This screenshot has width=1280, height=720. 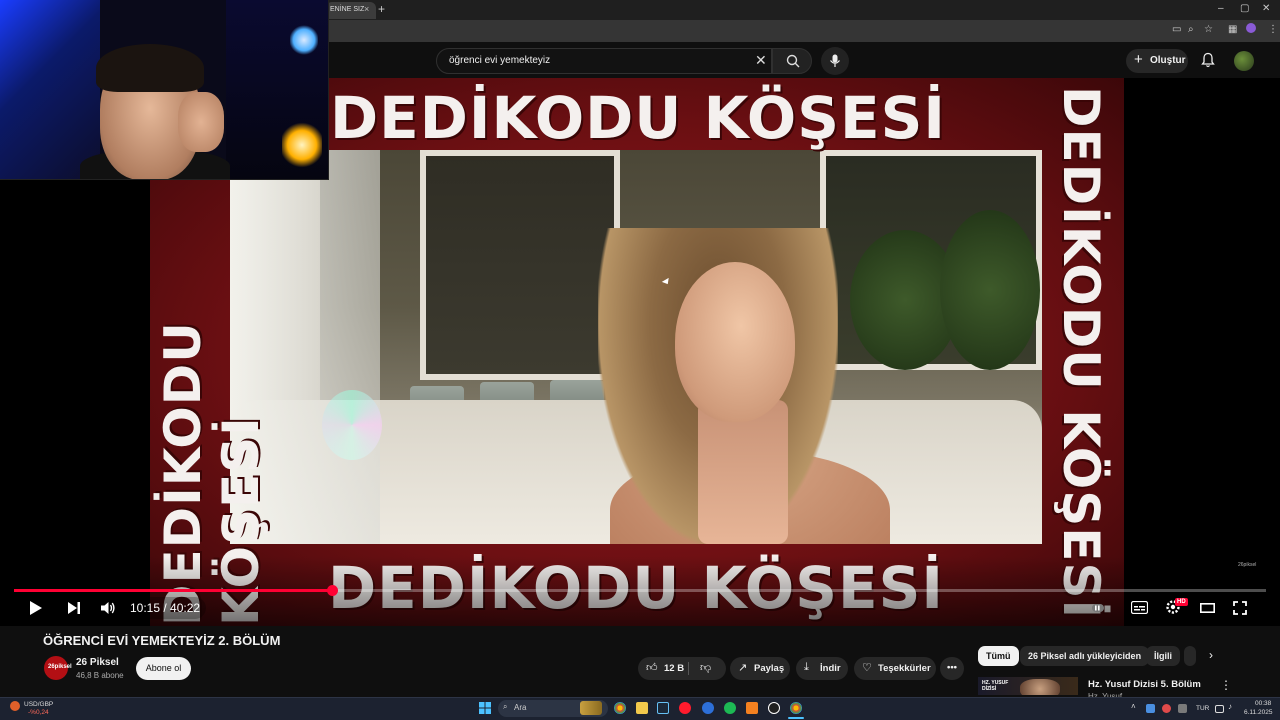 What do you see at coordinates (553, 708) in the screenshot?
I see `taskbar-search: ⌕ Ara` at bounding box center [553, 708].